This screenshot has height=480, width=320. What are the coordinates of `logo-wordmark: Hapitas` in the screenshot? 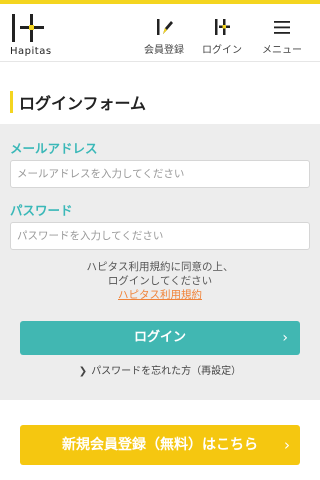 It's located at (31, 51).